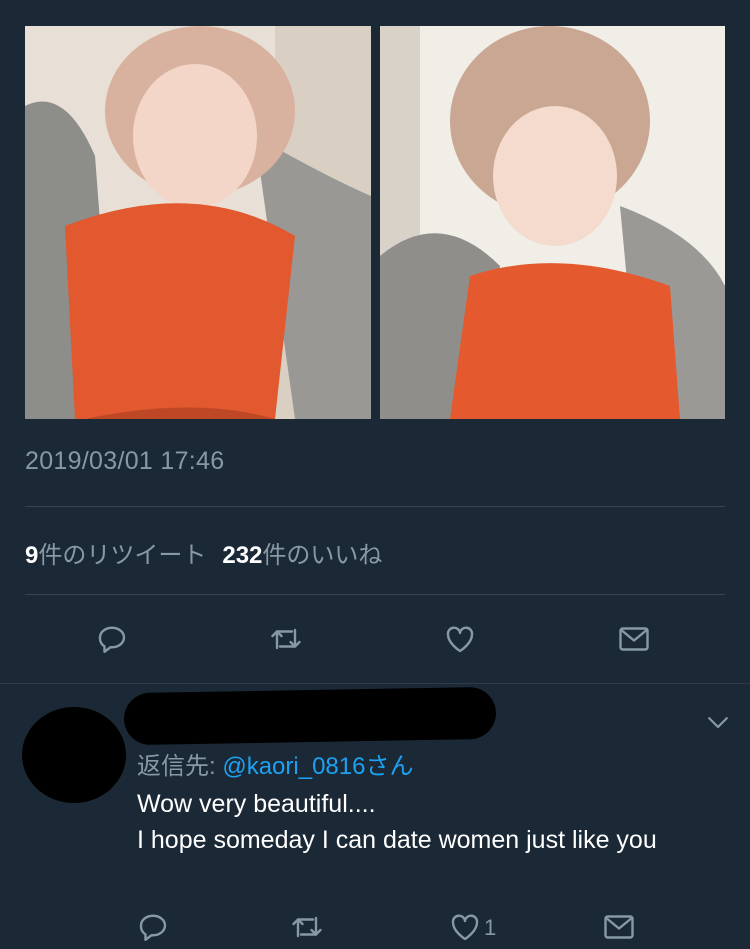  What do you see at coordinates (32, 555) in the screenshot?
I see `retweet-count: 9` at bounding box center [32, 555].